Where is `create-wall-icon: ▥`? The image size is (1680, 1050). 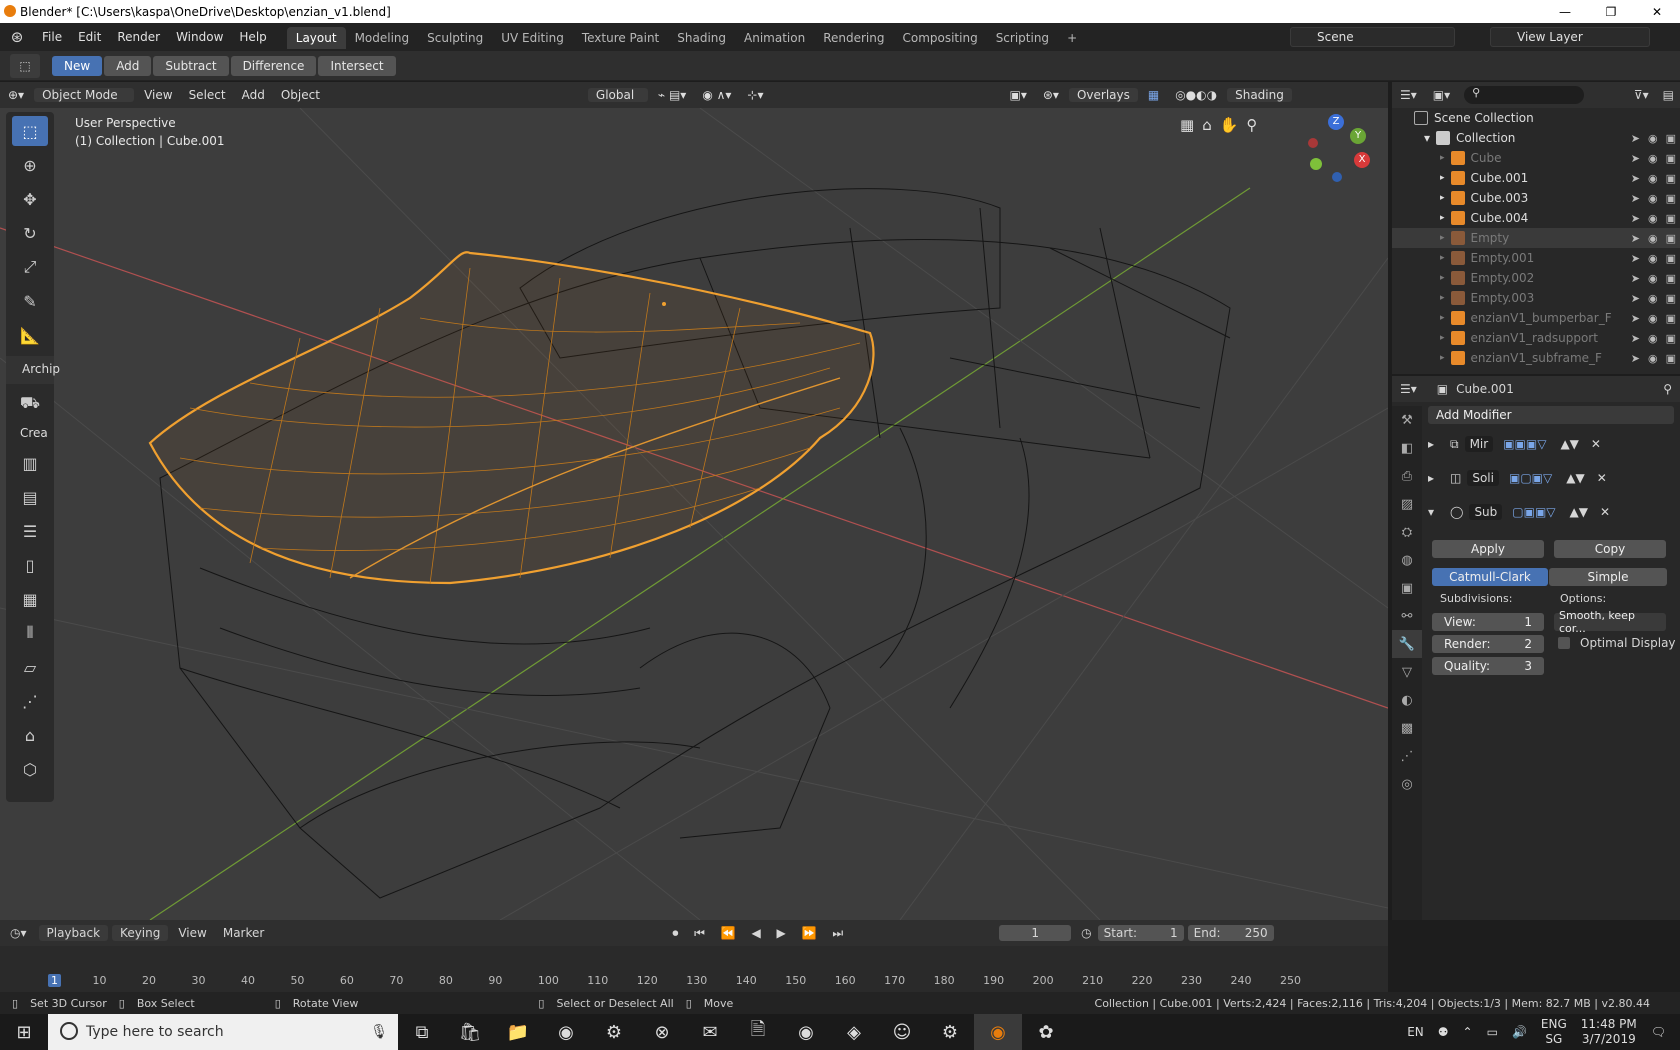 create-wall-icon: ▥ is located at coordinates (30, 463).